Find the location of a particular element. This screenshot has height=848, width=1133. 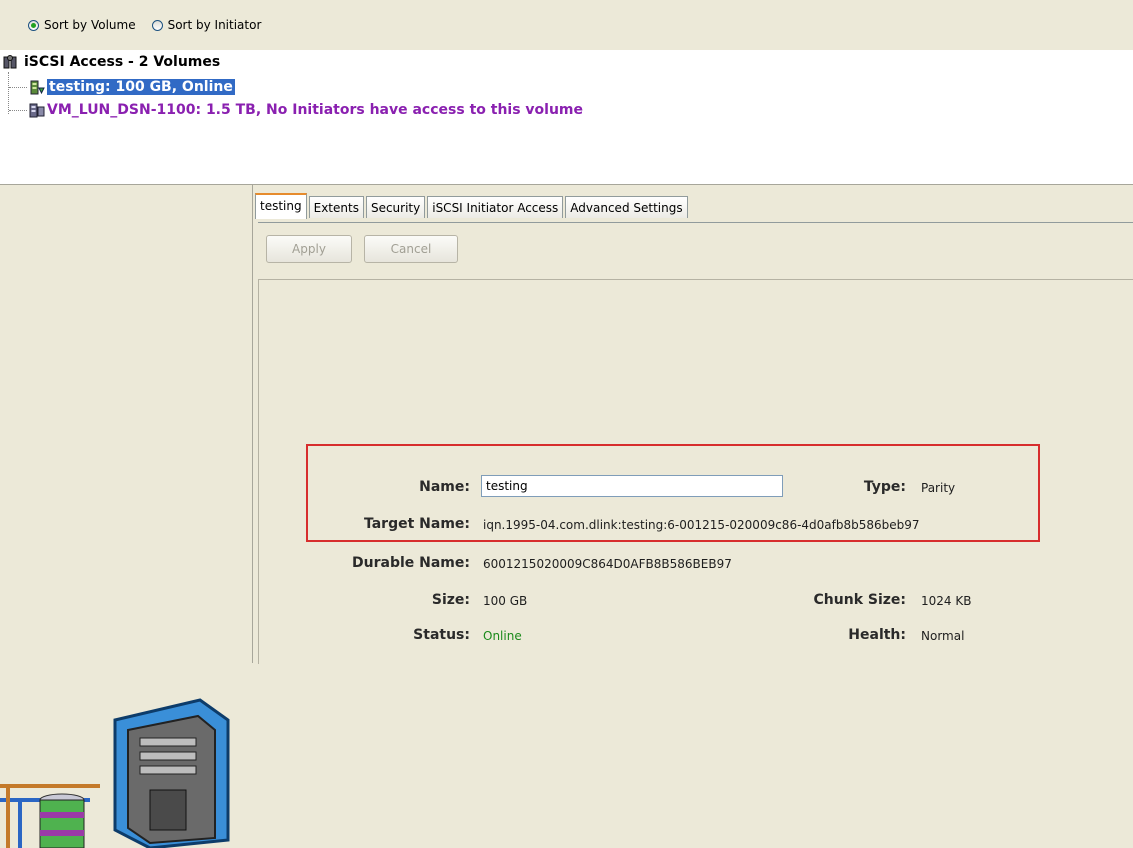

tree-root-label: iSCSI Access - 2 Volumes is located at coordinates (122, 62).